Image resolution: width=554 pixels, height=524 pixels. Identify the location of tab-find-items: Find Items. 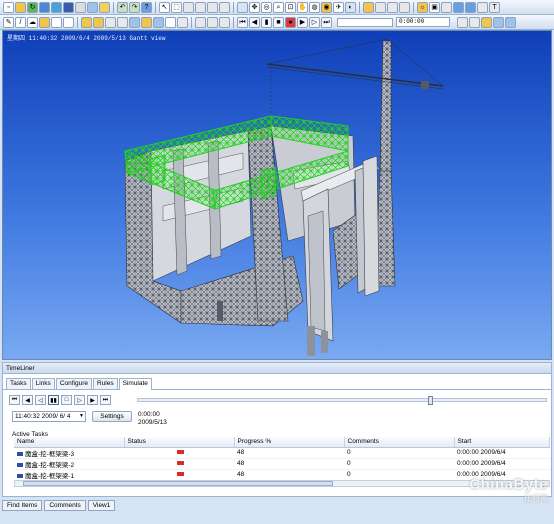
(22, 505).